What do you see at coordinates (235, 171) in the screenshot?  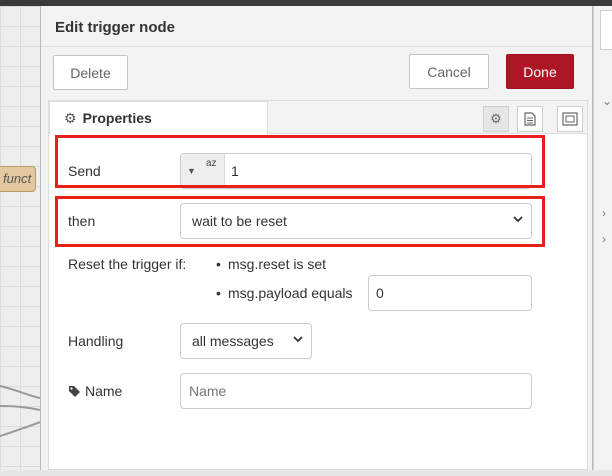 I see `send-value: 1` at bounding box center [235, 171].